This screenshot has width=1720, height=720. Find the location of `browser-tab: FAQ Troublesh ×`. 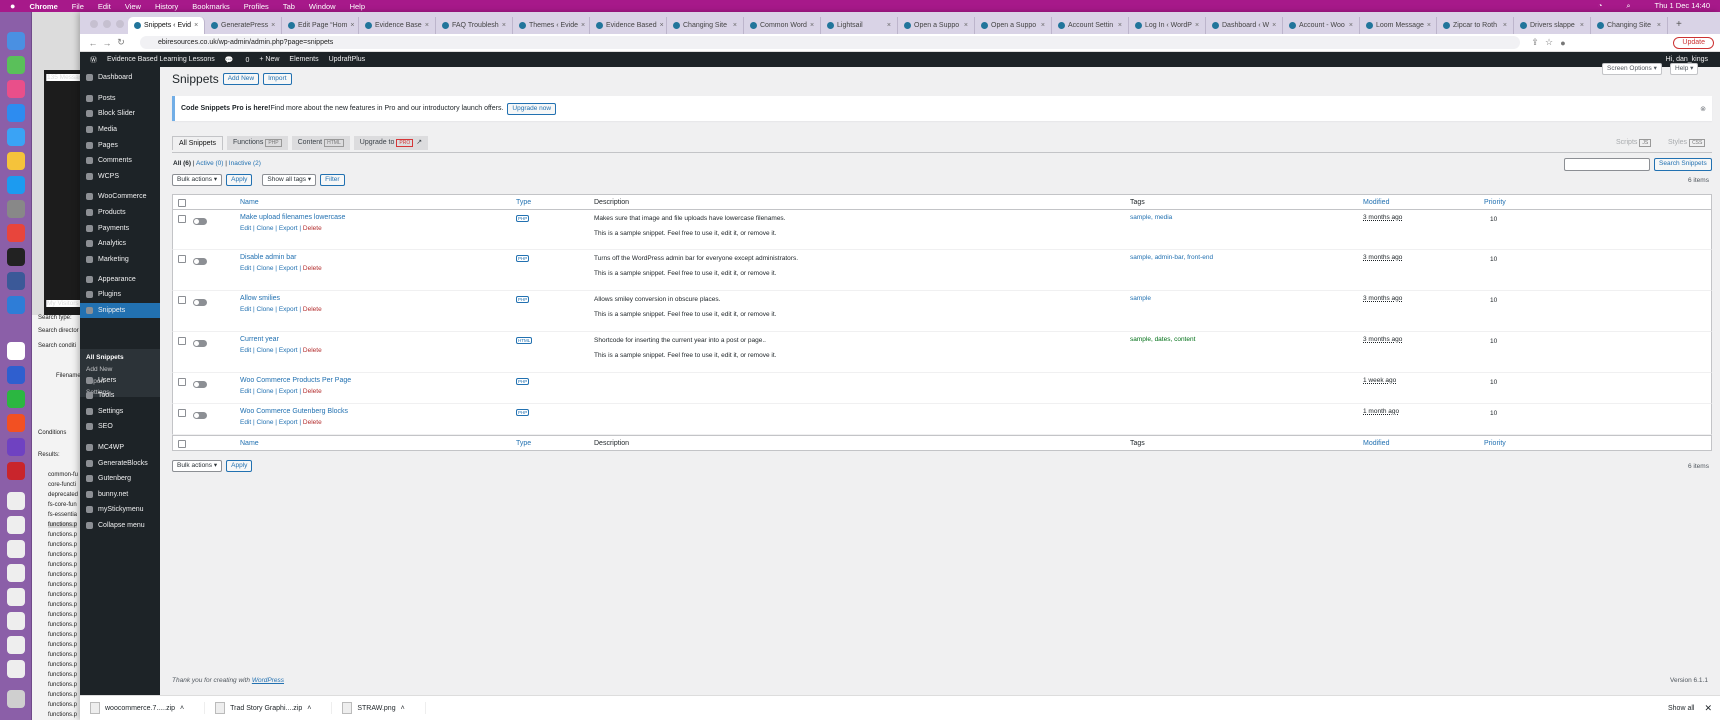

browser-tab: FAQ Troublesh × is located at coordinates (474, 25).